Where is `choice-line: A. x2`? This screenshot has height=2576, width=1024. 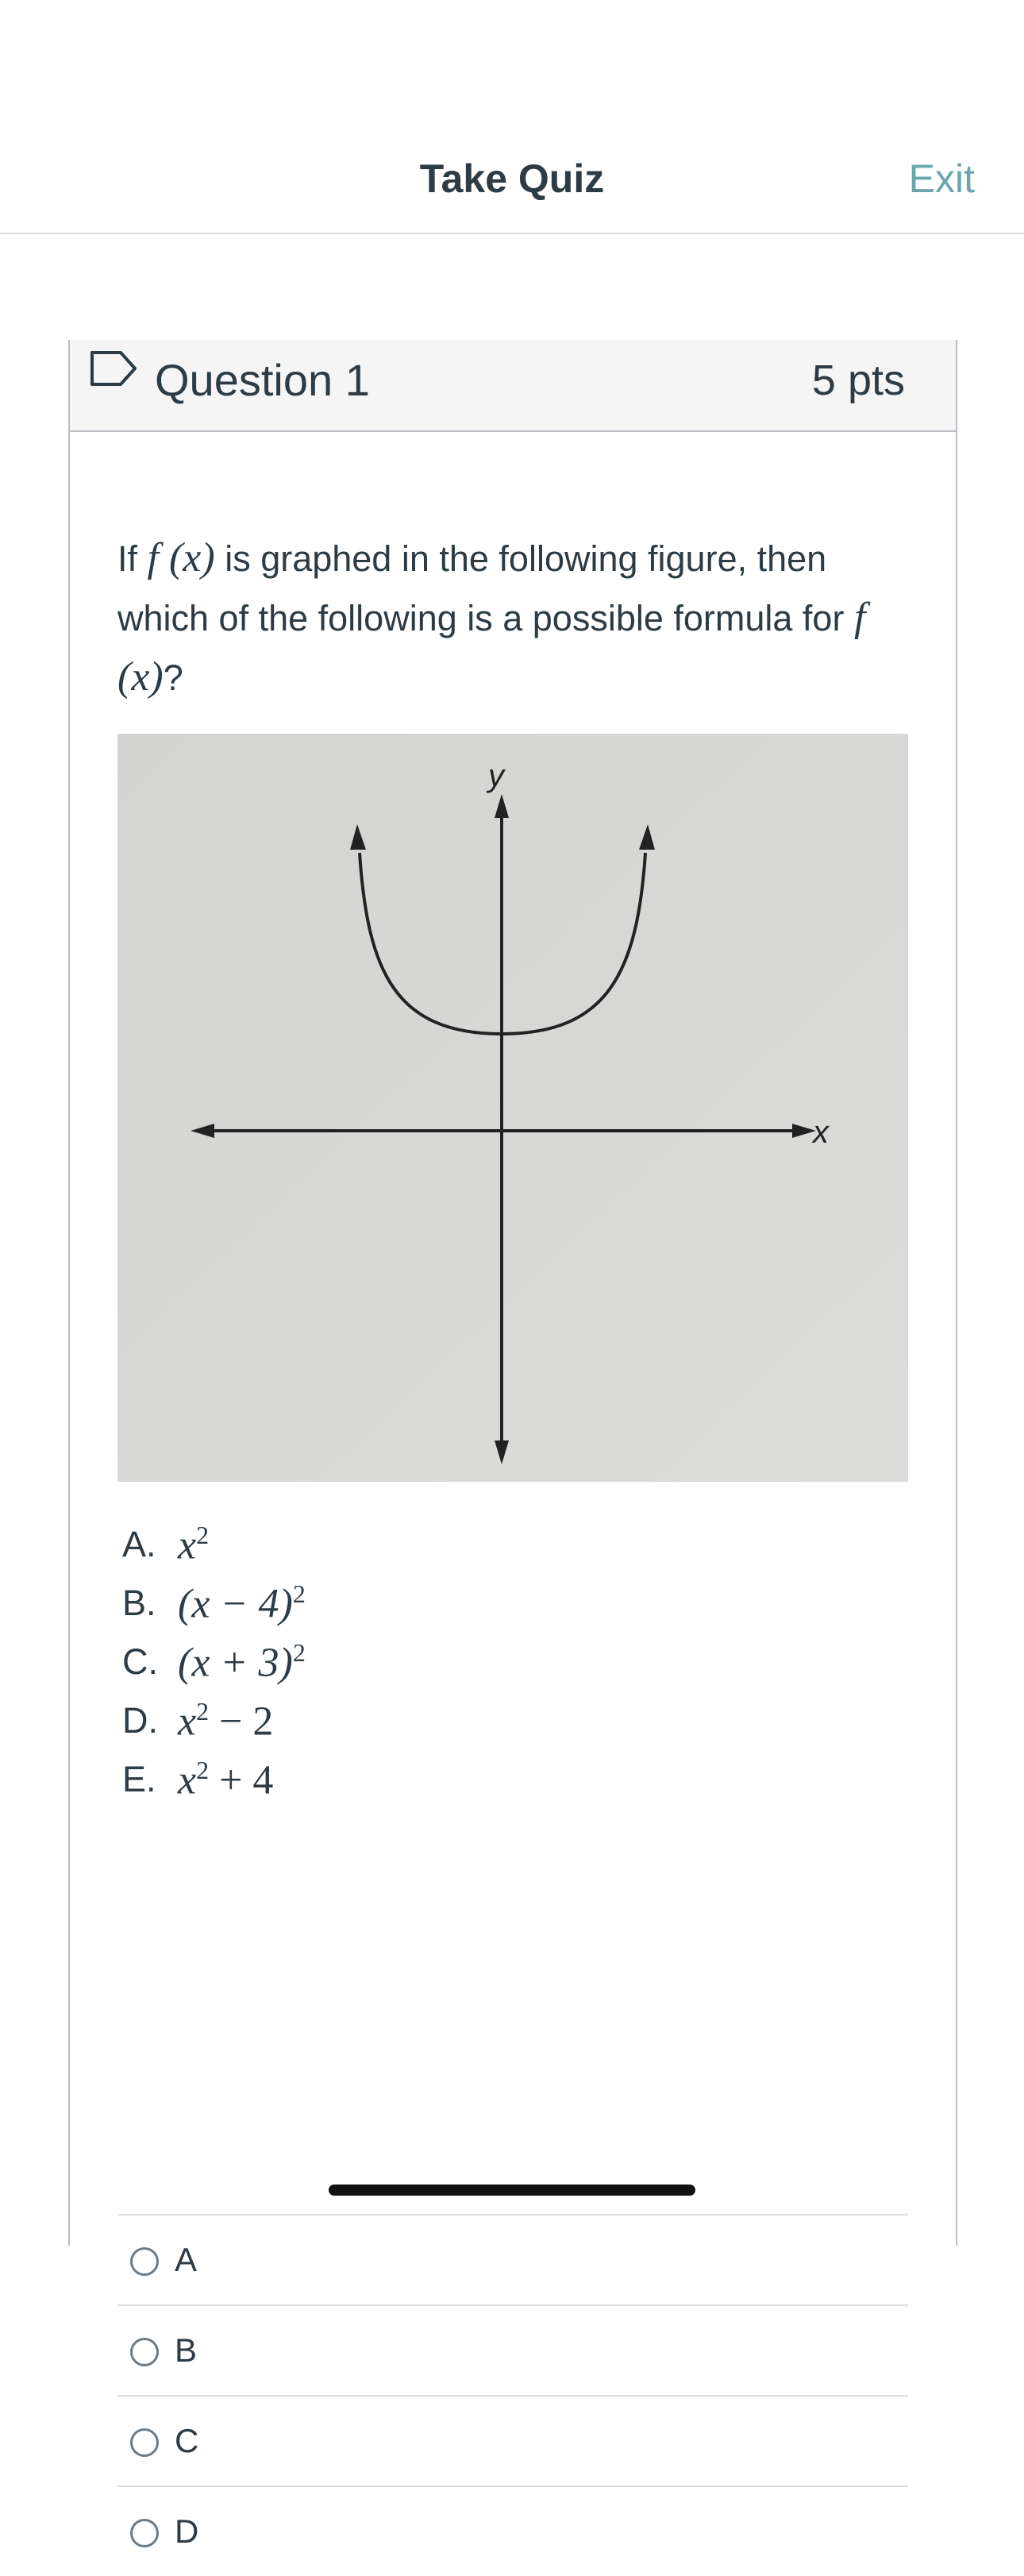 choice-line: A. x2 is located at coordinates (214, 1544).